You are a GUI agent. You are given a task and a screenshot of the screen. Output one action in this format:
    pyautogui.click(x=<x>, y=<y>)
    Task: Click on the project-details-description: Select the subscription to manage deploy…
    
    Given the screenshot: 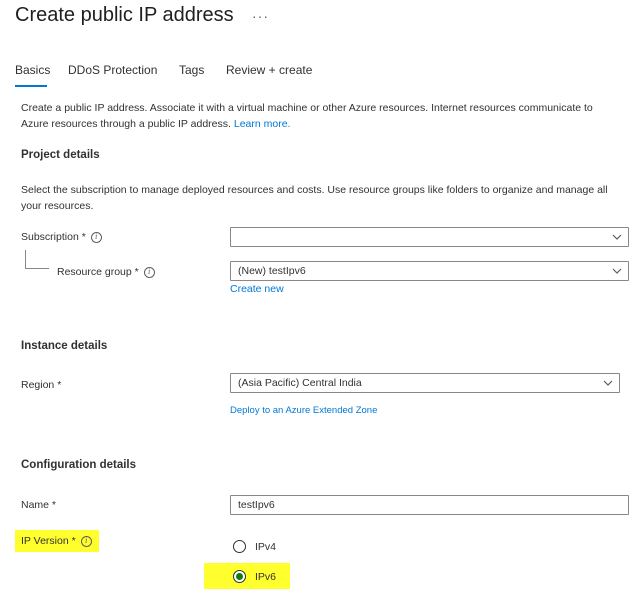 What is the action you would take?
    pyautogui.click(x=314, y=198)
    